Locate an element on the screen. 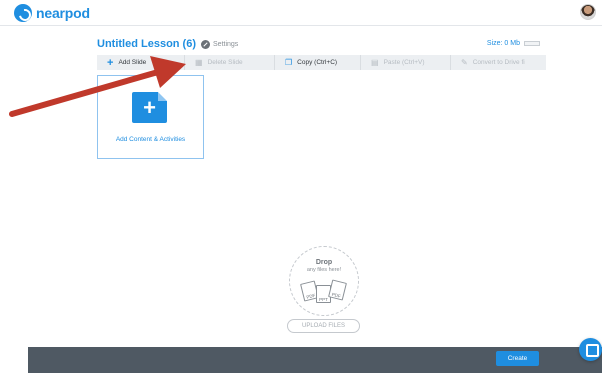  copy-label: Copy (Ctrl+C) is located at coordinates (317, 62).